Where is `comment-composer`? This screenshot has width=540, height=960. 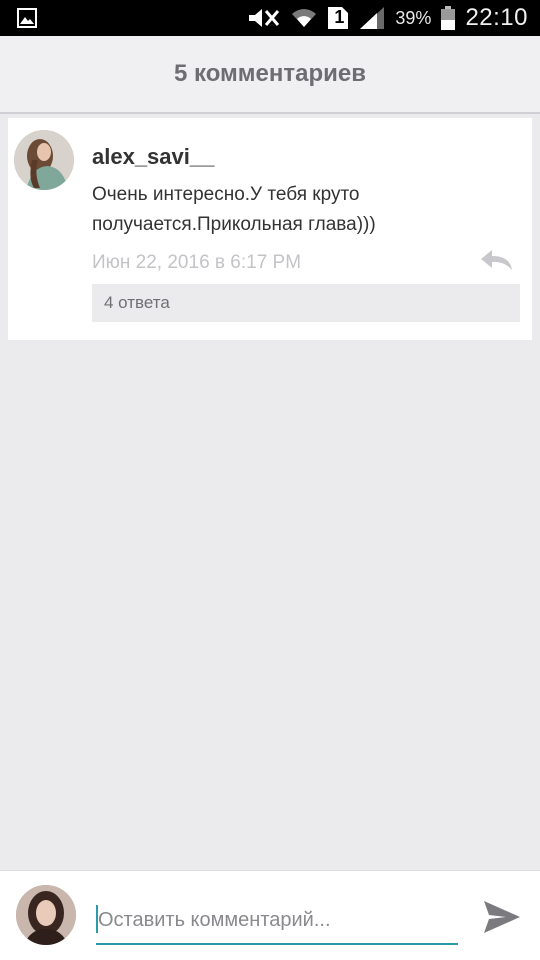 comment-composer is located at coordinates (270, 915).